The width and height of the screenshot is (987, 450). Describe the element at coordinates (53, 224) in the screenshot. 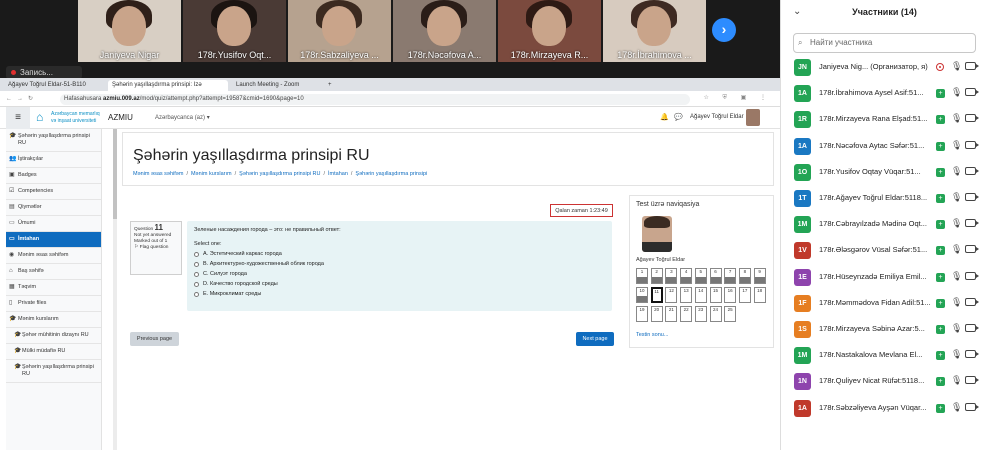

I see `sidebar-item: ▭ Ümumi` at that location.